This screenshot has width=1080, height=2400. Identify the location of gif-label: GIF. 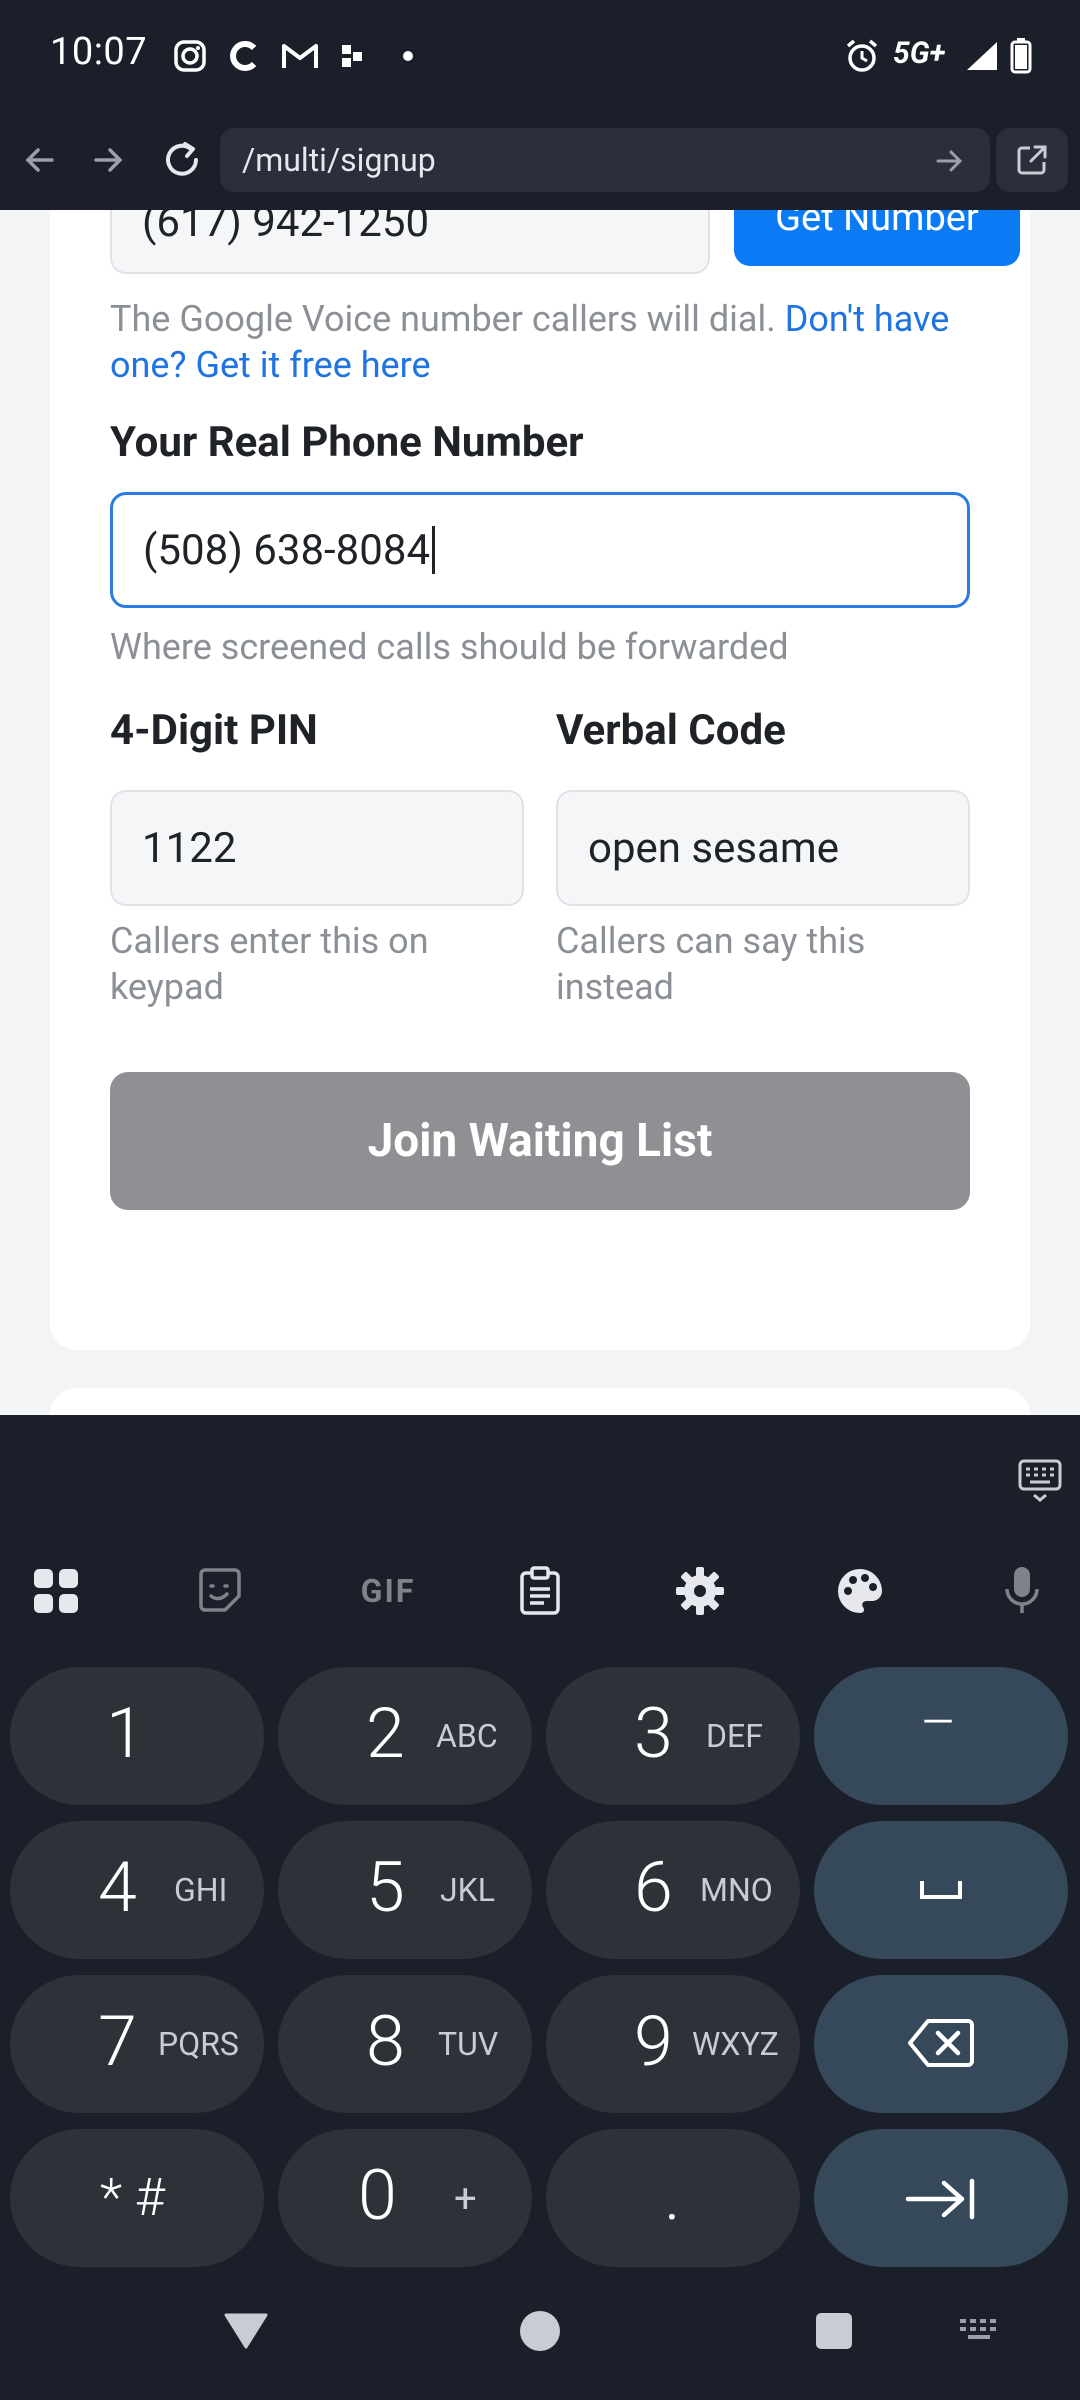
(388, 1591).